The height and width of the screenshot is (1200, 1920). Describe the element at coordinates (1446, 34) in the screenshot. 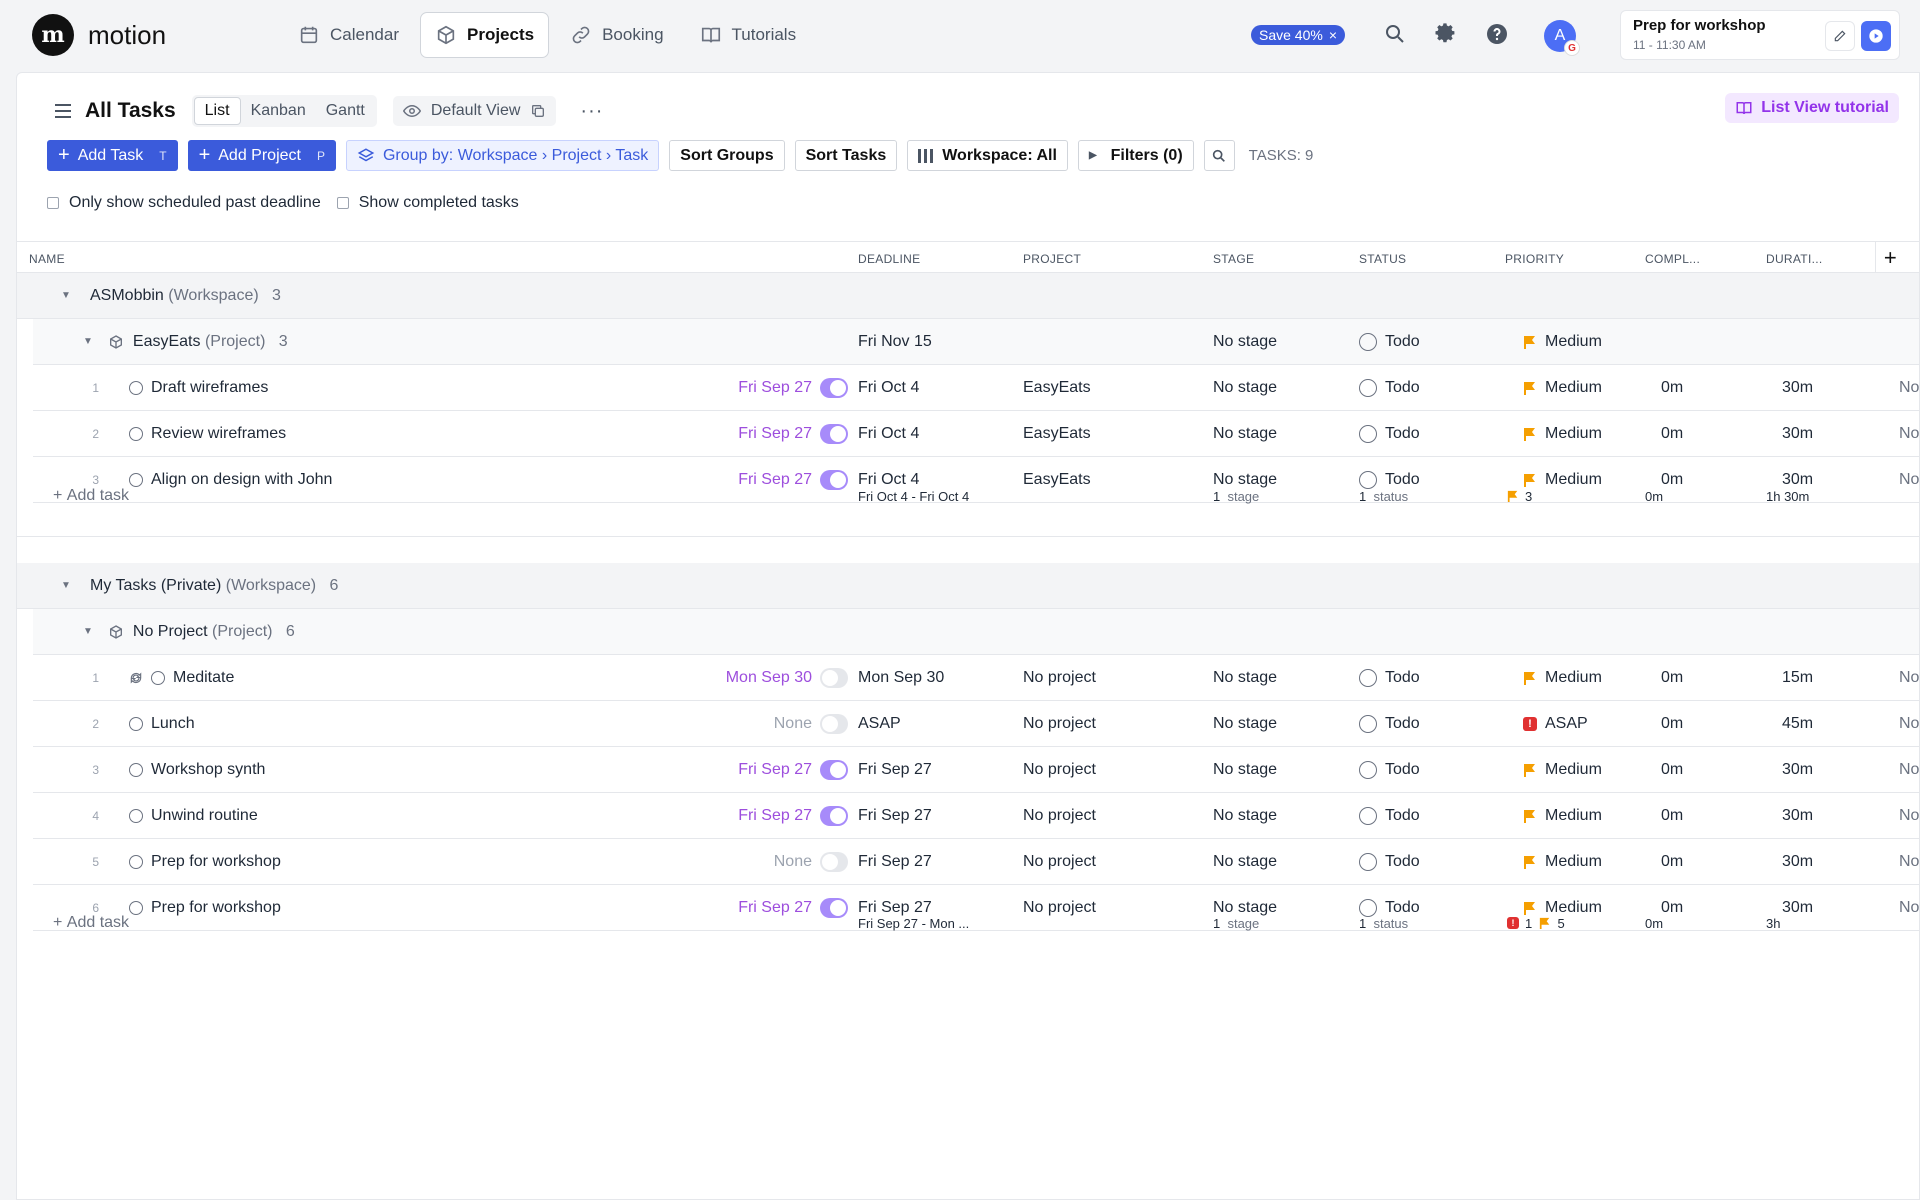

I see `gear-icon` at that location.